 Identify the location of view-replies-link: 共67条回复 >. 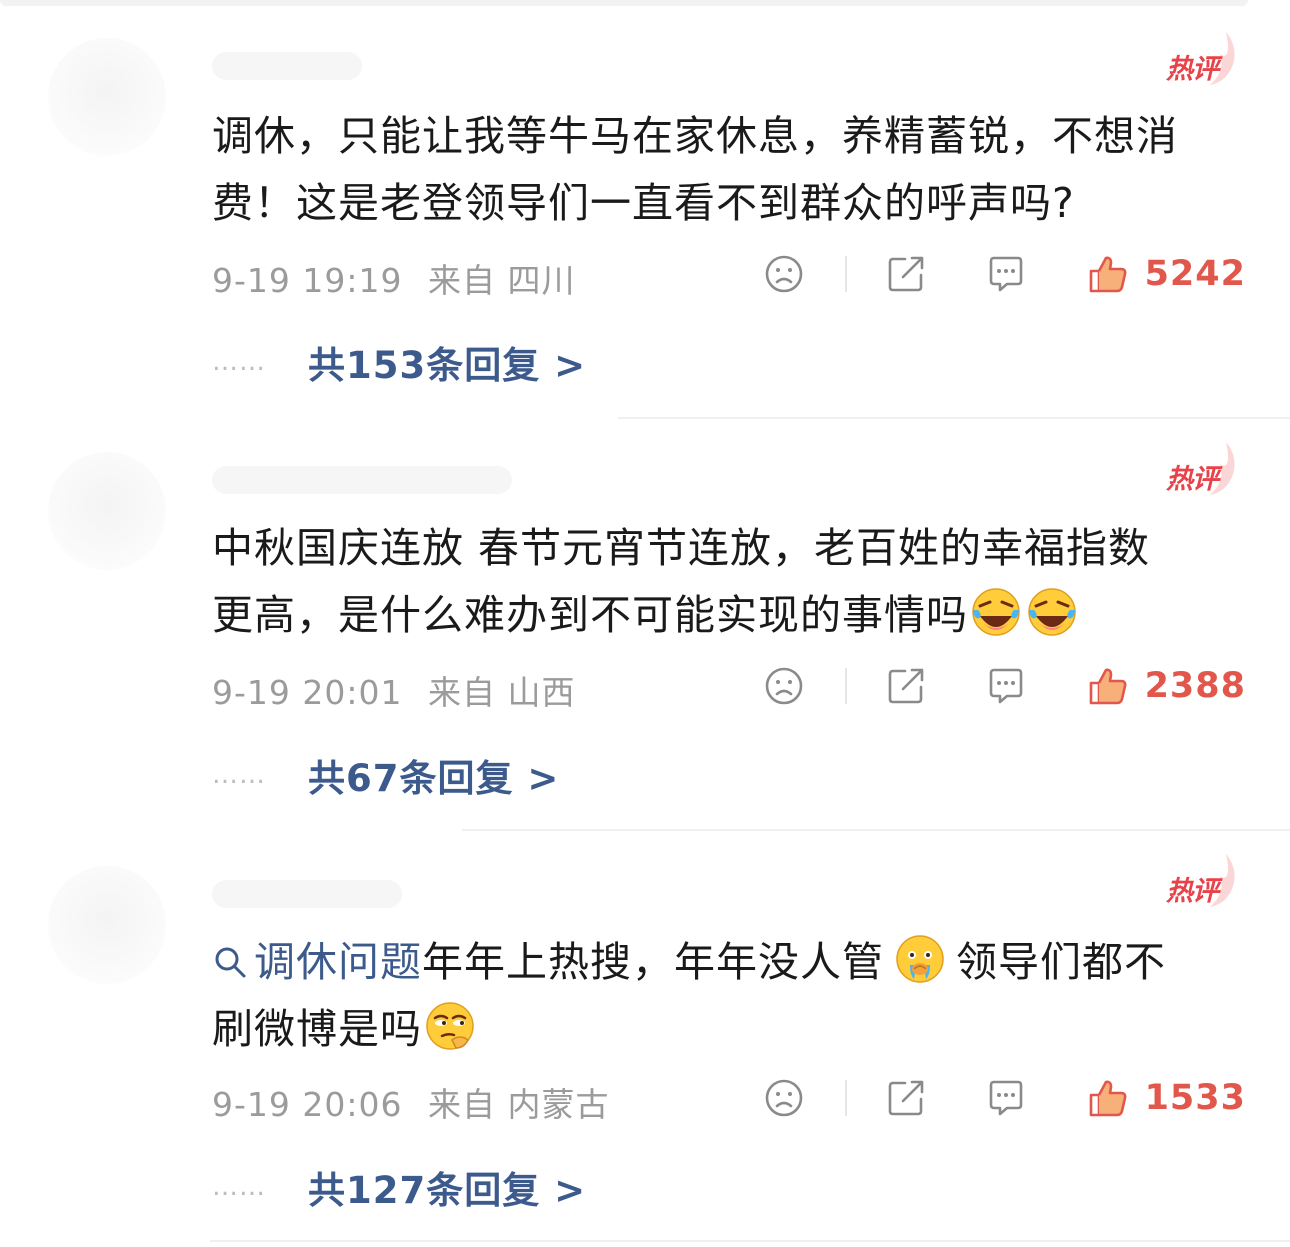
(433, 775).